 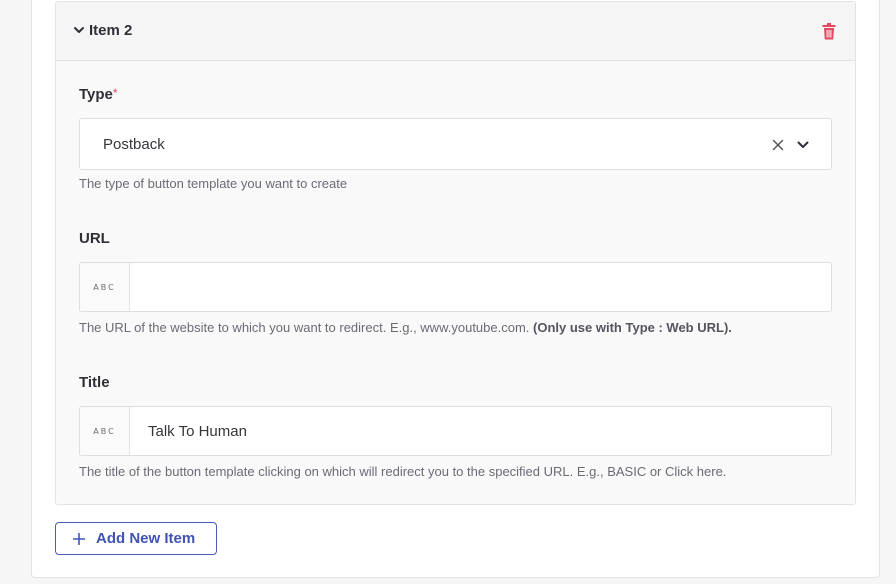 I want to click on item-header: Item 2, so click(x=455, y=31).